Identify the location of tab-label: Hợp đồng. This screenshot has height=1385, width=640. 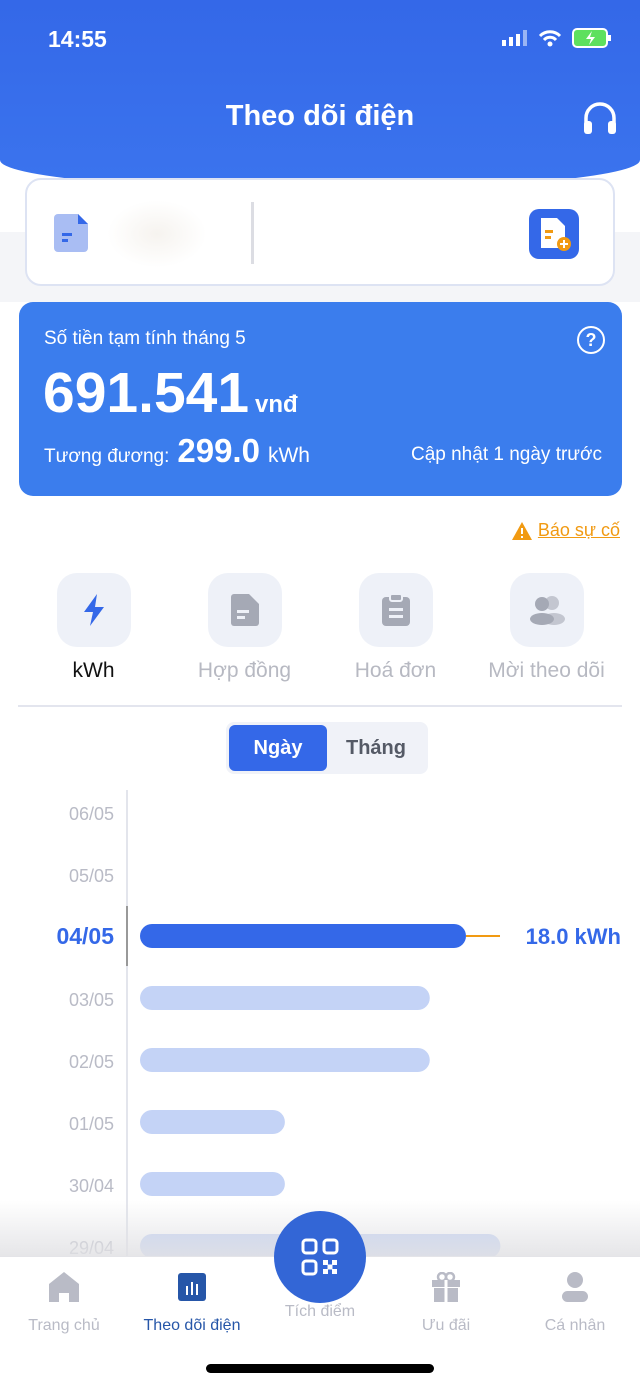
(244, 670).